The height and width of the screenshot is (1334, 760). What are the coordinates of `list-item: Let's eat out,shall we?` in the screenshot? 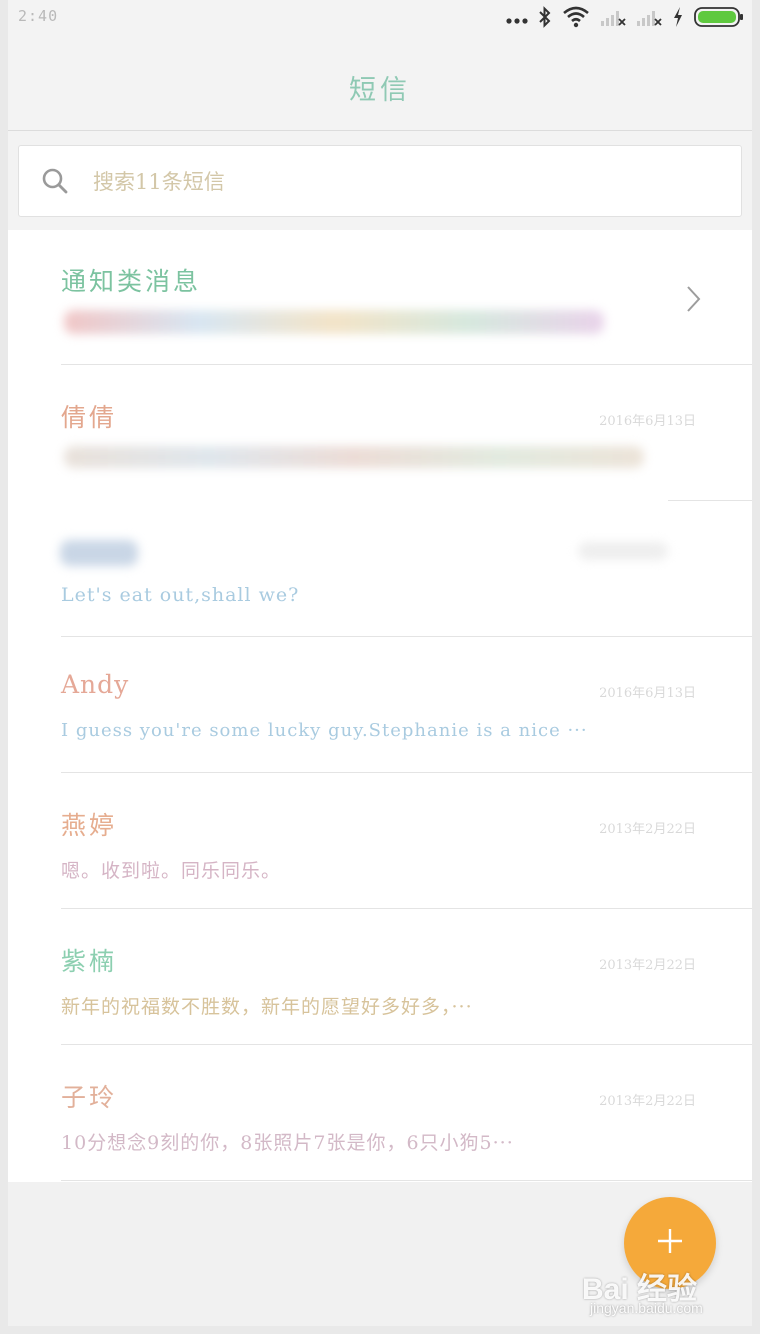 It's located at (380, 569).